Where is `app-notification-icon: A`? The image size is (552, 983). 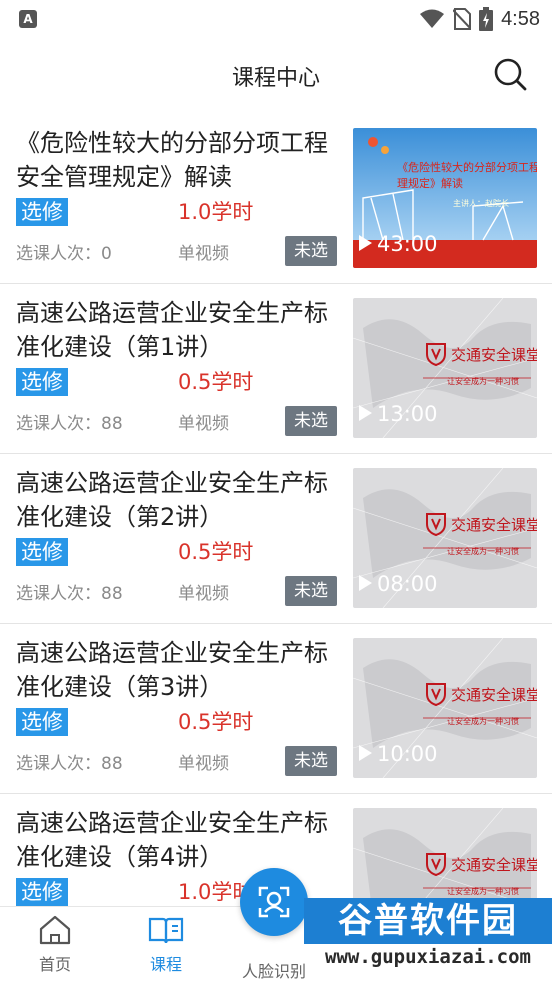
app-notification-icon: A is located at coordinates (28, 19).